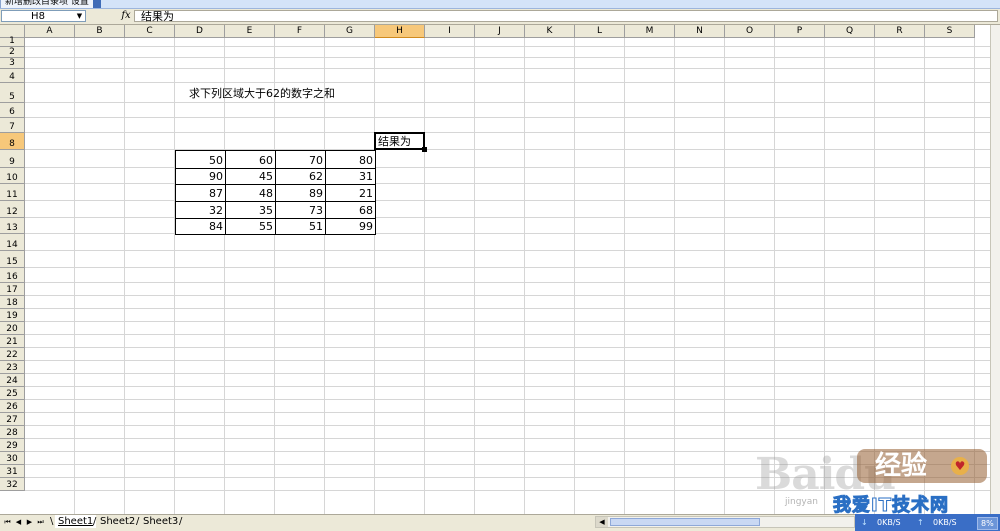  I want to click on row-header-5: 5, so click(12, 93).